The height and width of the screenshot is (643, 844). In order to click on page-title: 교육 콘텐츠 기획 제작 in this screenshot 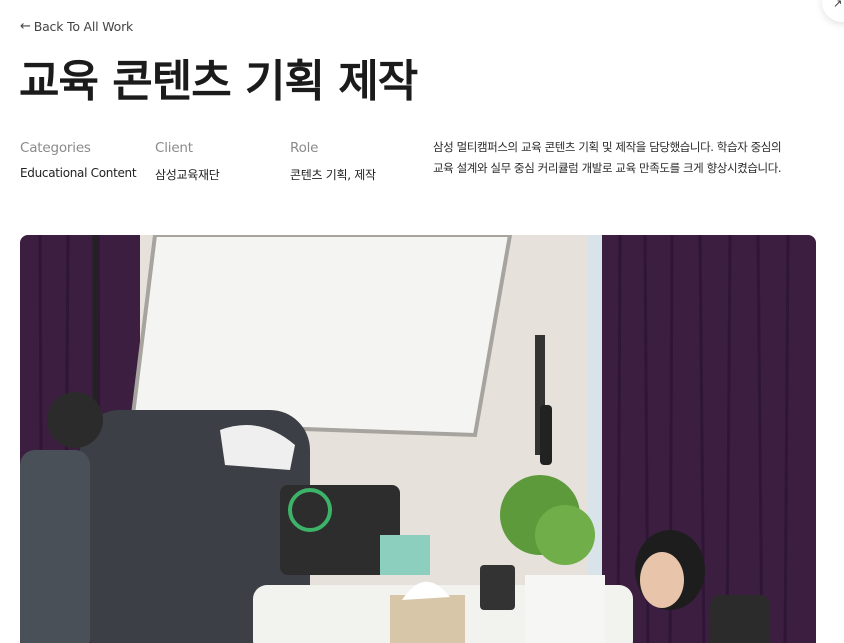, I will do `click(218, 81)`.